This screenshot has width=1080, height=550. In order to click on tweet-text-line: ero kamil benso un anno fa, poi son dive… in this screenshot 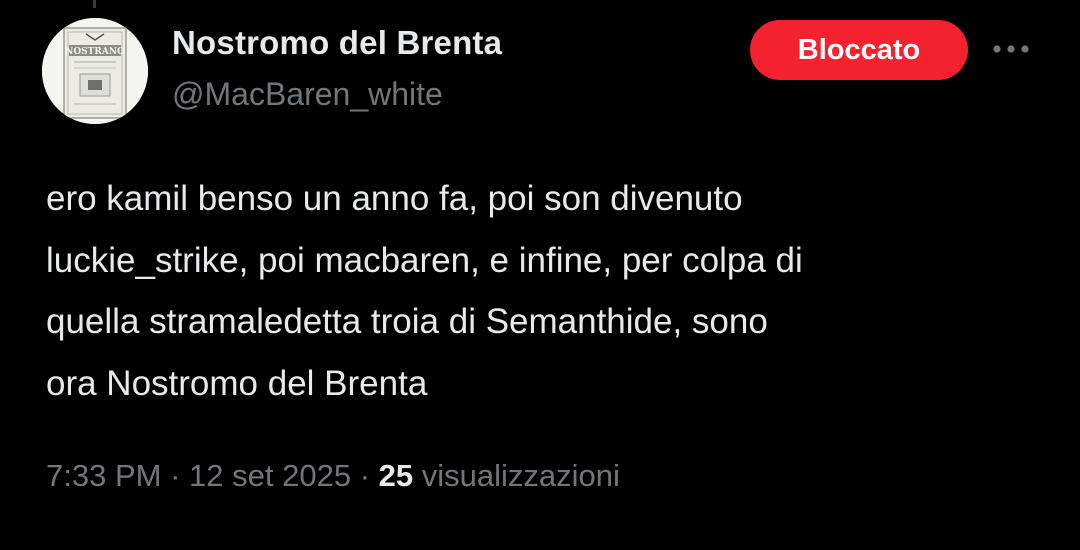, I will do `click(394, 198)`.